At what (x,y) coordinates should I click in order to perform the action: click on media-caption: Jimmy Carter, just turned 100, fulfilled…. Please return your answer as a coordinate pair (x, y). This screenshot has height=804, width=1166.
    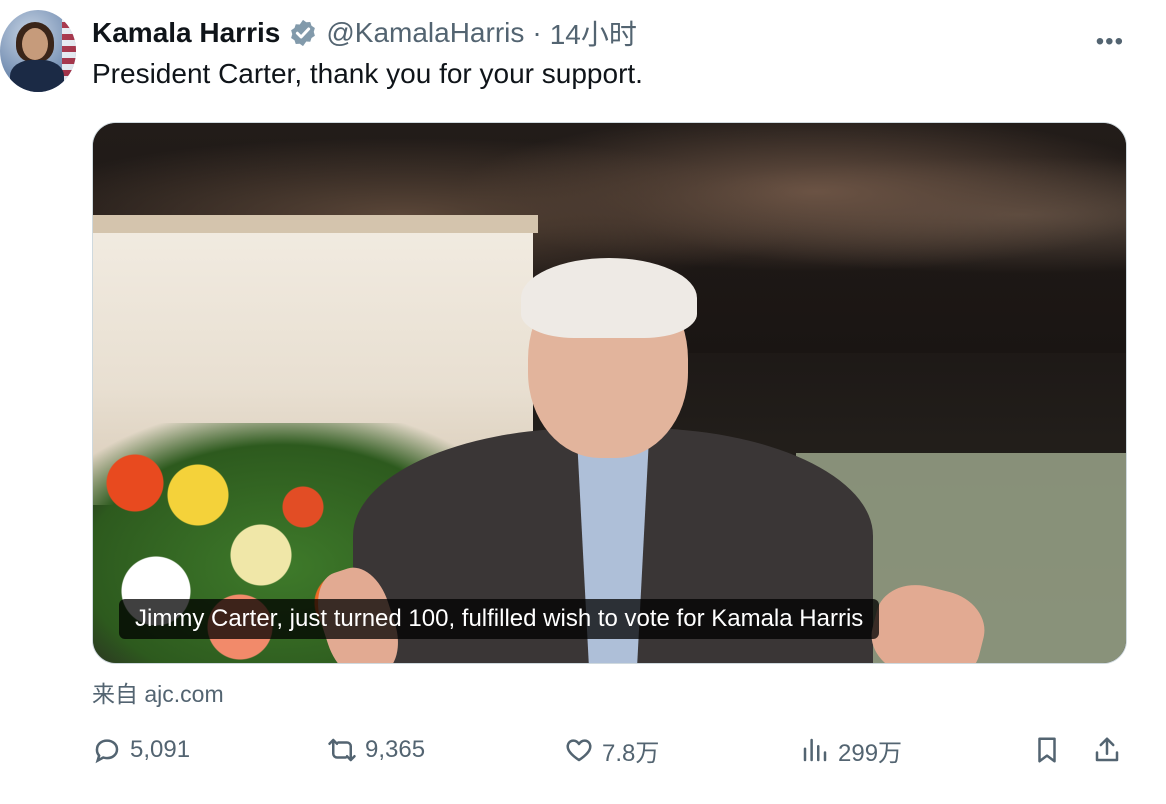
    Looking at the image, I should click on (499, 619).